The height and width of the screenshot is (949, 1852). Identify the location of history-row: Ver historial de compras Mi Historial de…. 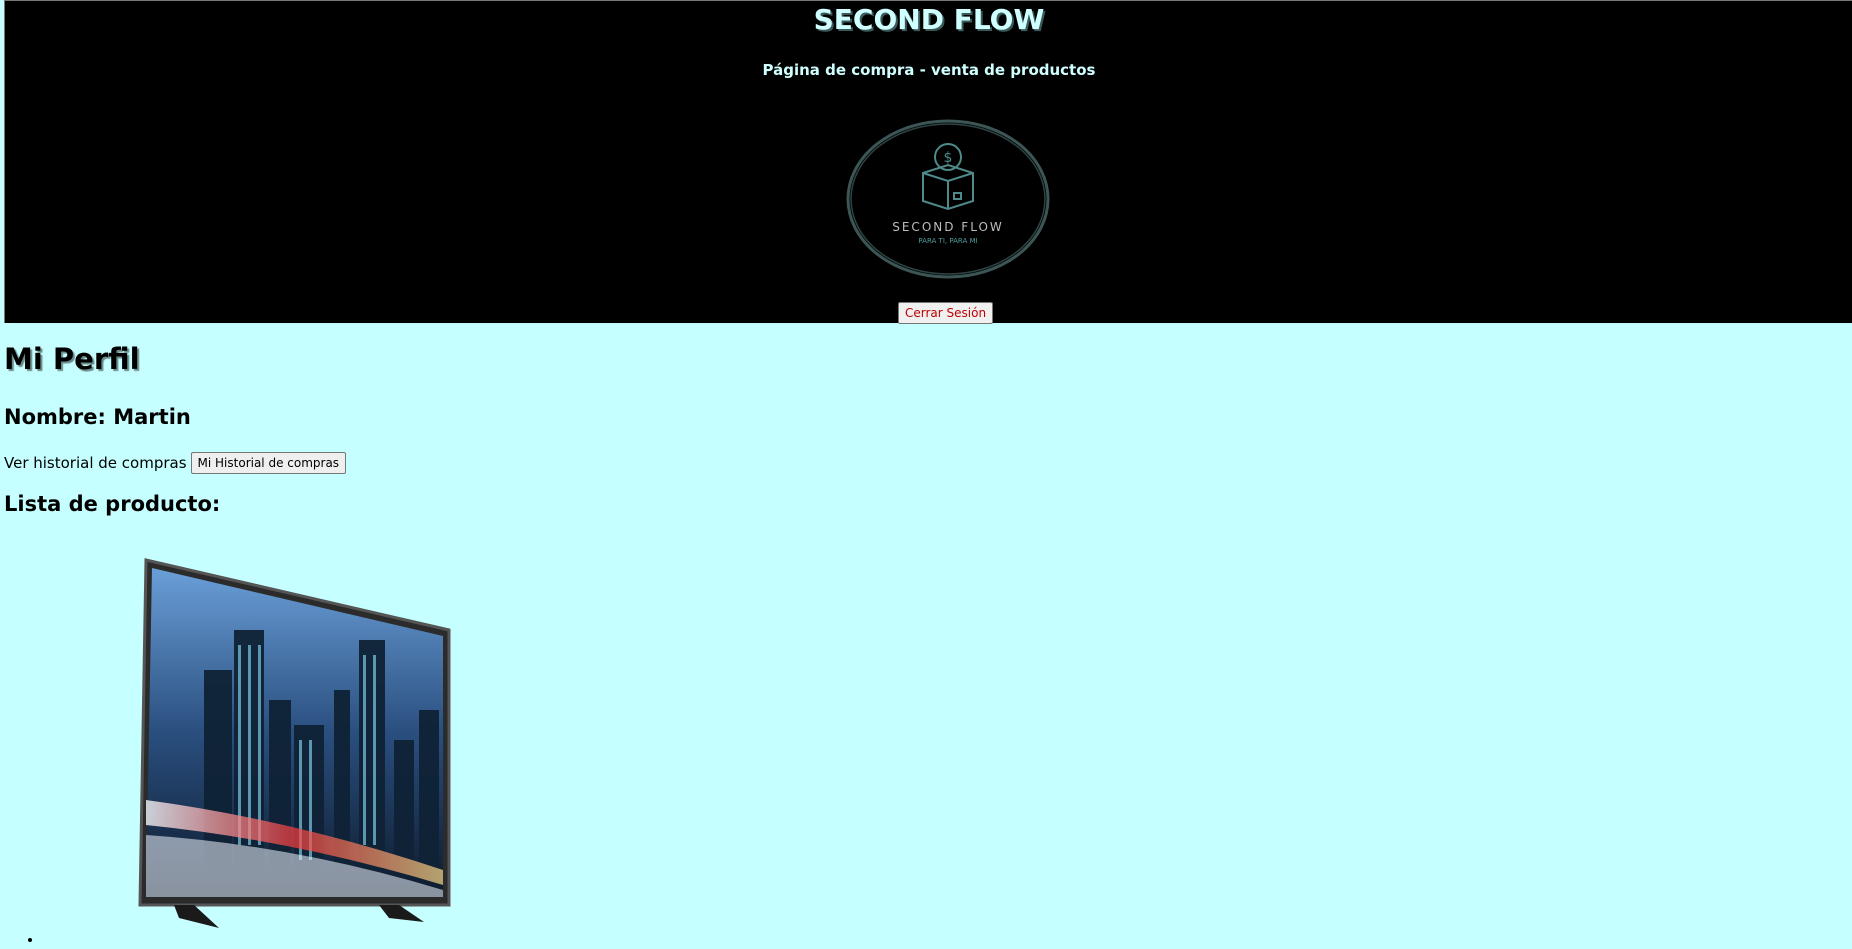
(175, 463).